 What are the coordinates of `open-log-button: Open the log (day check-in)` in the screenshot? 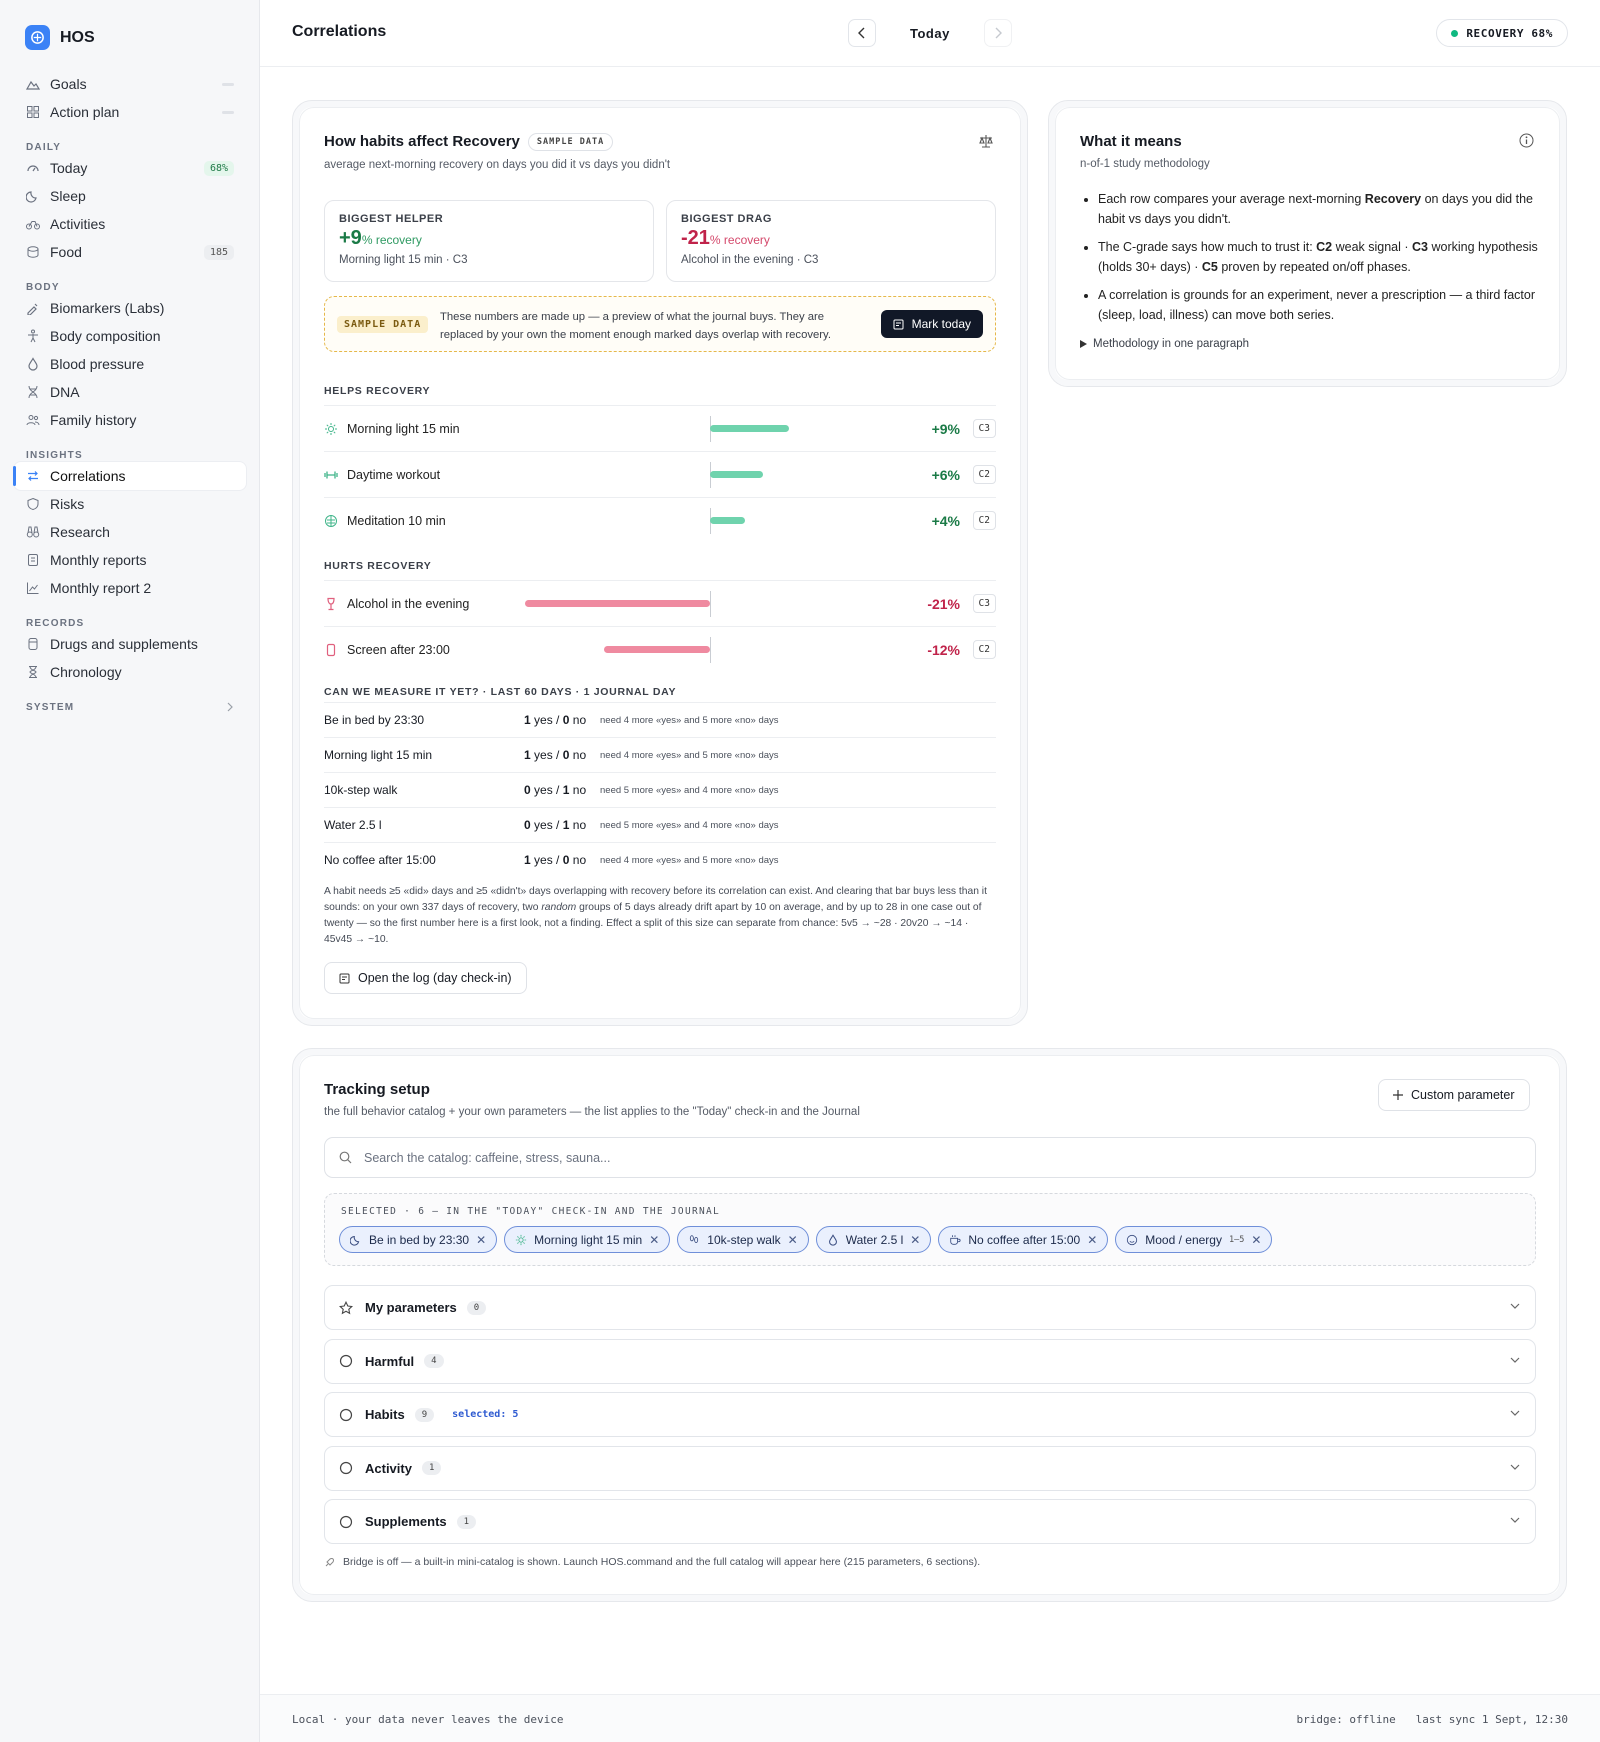 It's located at (425, 978).